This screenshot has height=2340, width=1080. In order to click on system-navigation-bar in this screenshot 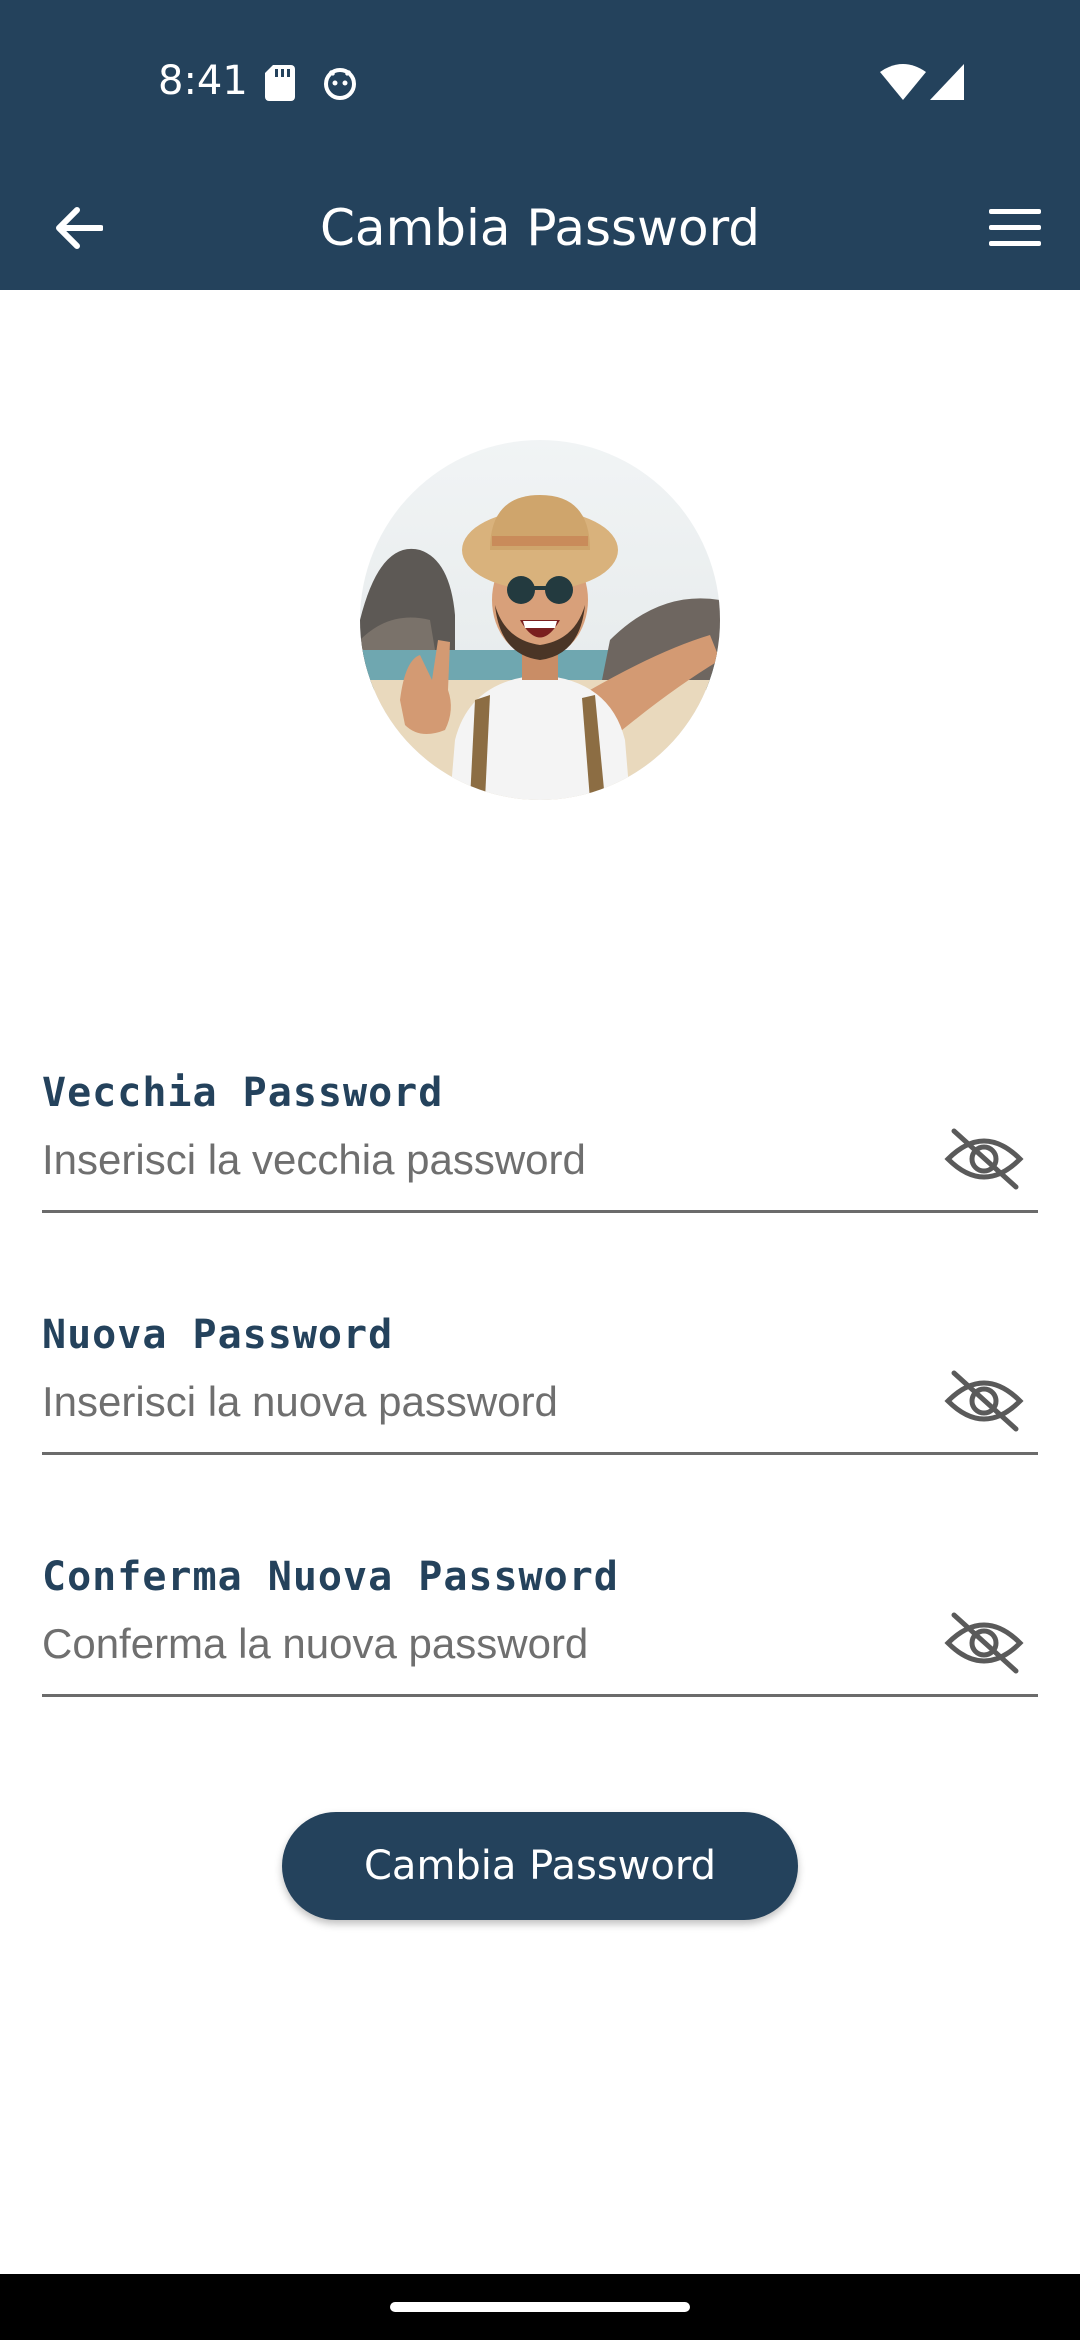, I will do `click(540, 2307)`.